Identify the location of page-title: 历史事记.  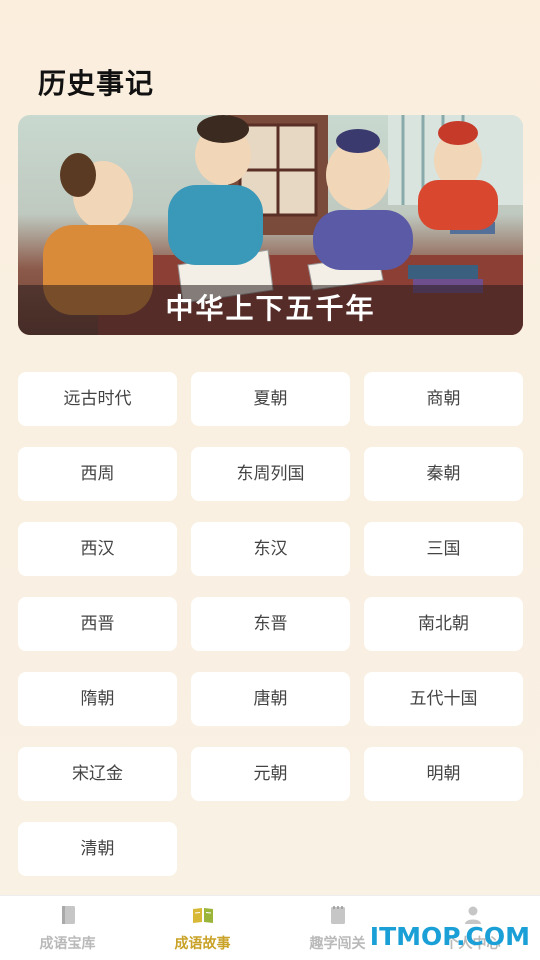
(96, 83).